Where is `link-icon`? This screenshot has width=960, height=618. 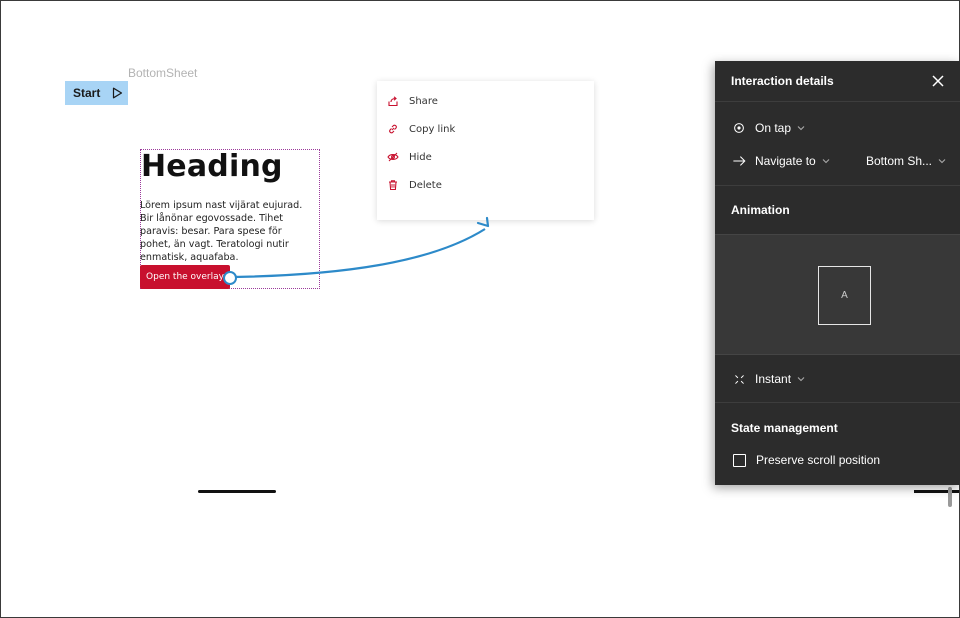 link-icon is located at coordinates (393, 129).